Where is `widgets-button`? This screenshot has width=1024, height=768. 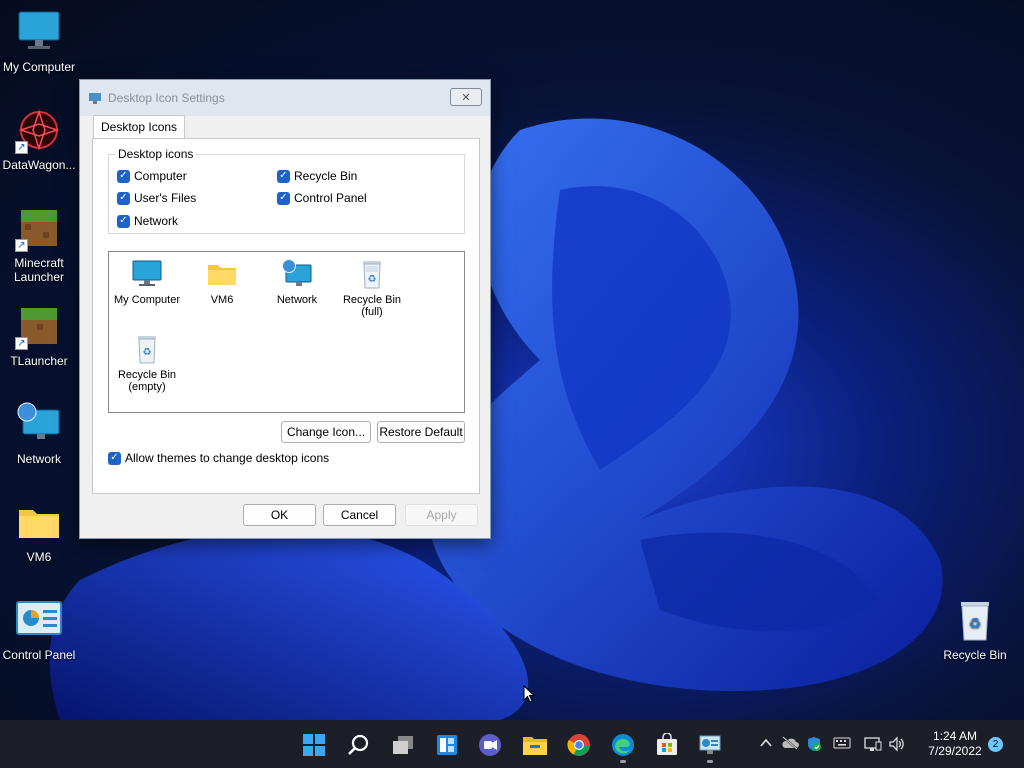 widgets-button is located at coordinates (447, 745).